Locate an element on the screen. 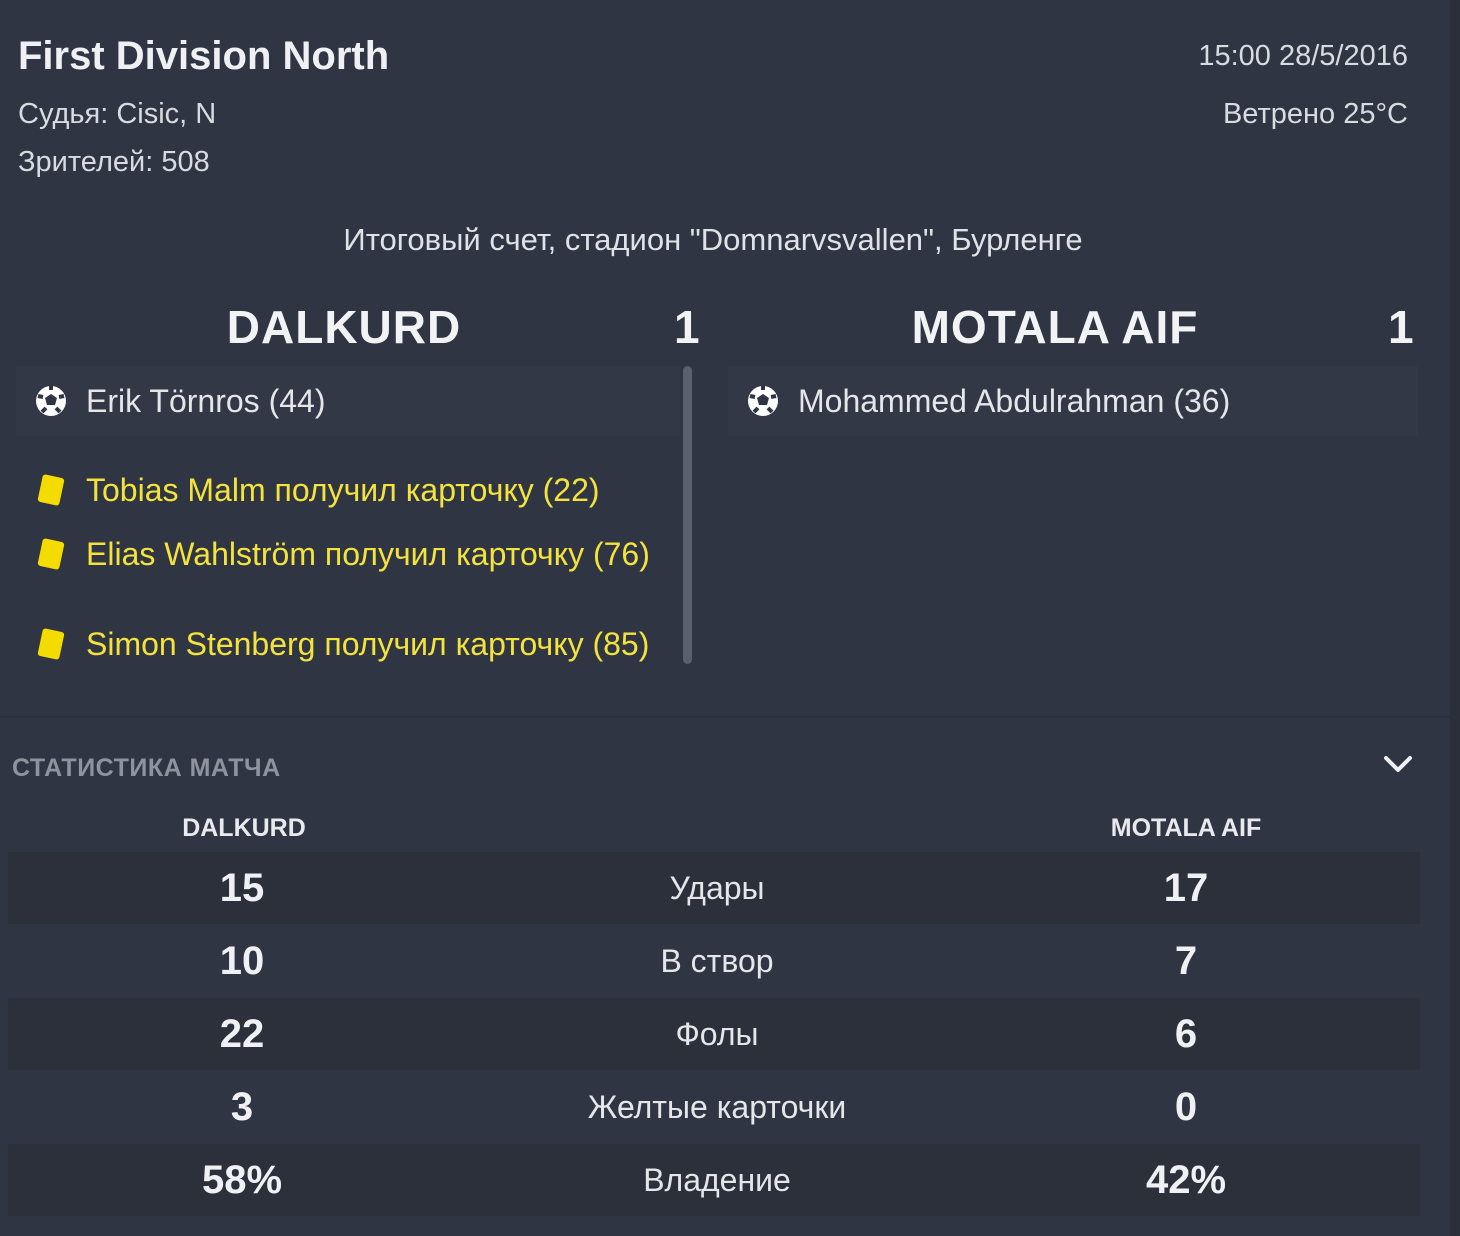  competition-title: First Division North is located at coordinates (204, 56).